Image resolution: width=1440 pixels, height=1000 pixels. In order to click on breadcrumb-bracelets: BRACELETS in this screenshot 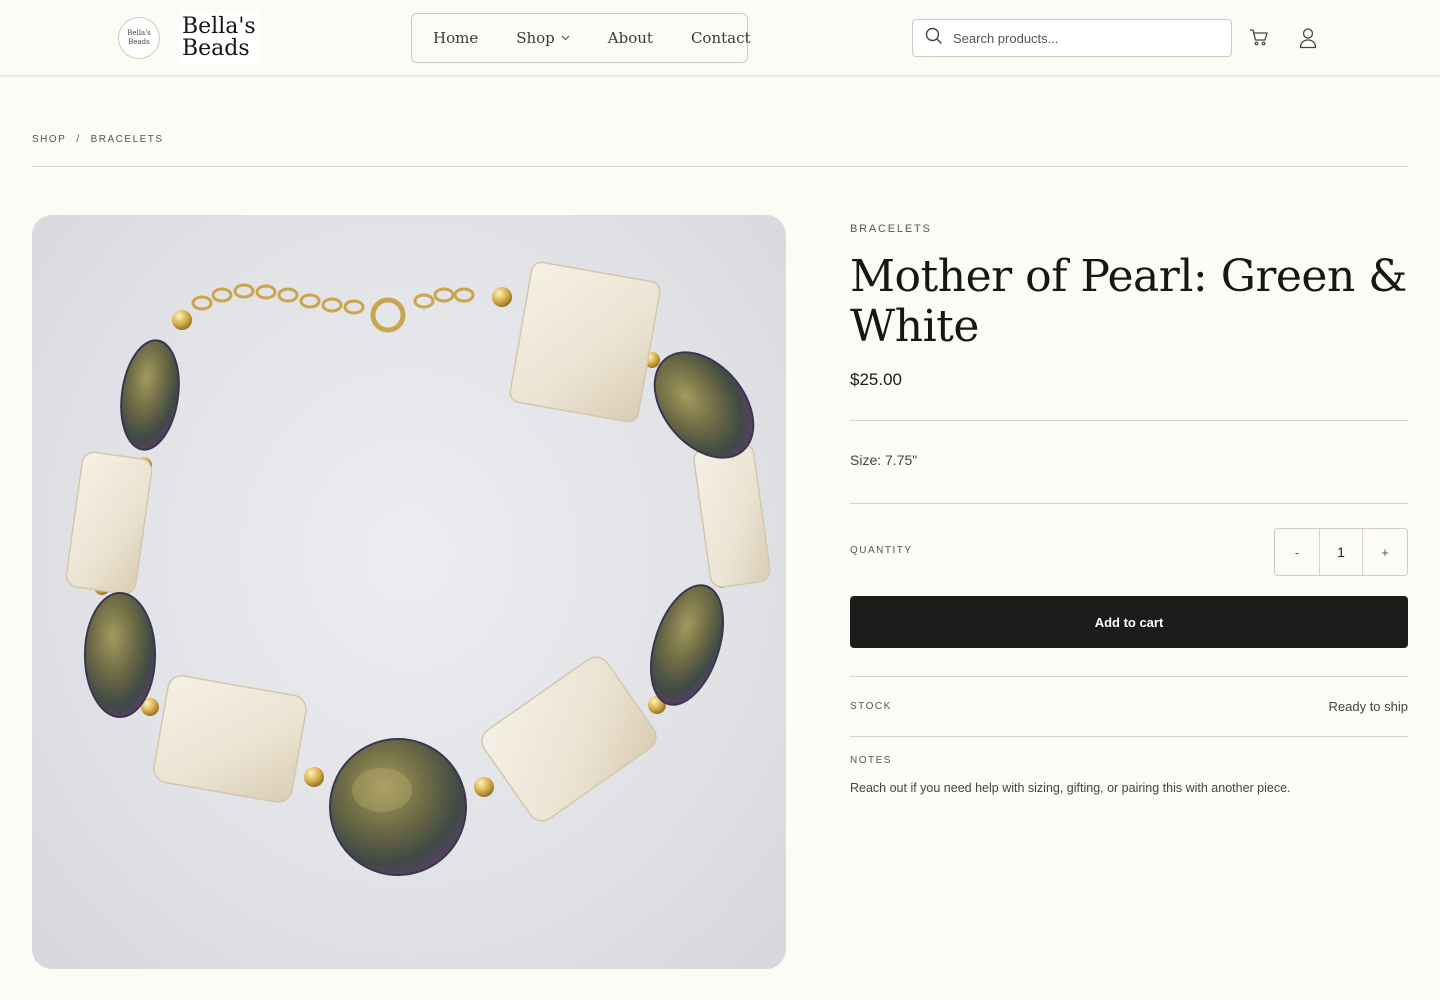, I will do `click(127, 139)`.